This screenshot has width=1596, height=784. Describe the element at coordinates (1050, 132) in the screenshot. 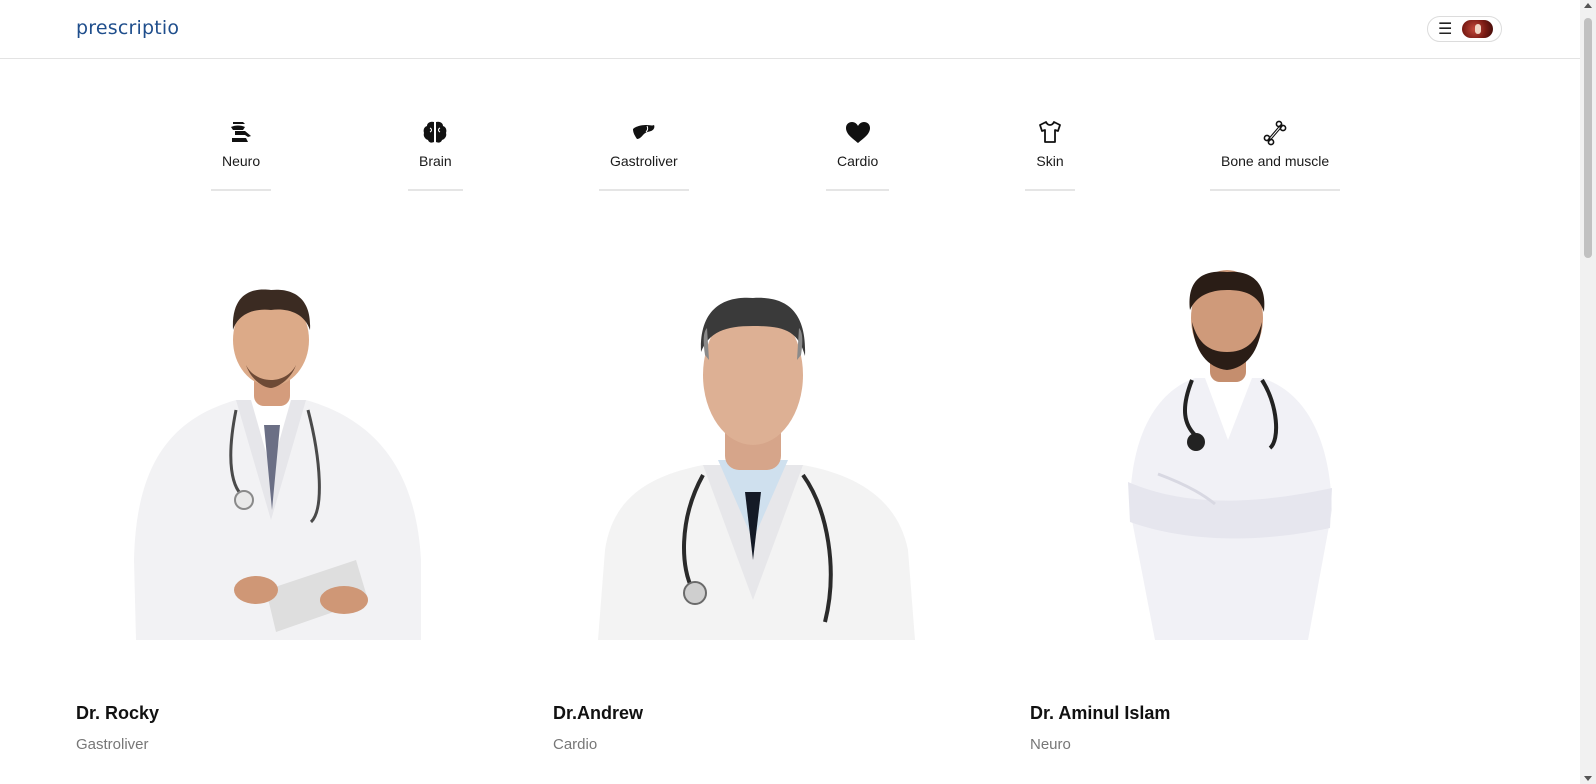

I see `shirt-icon` at that location.